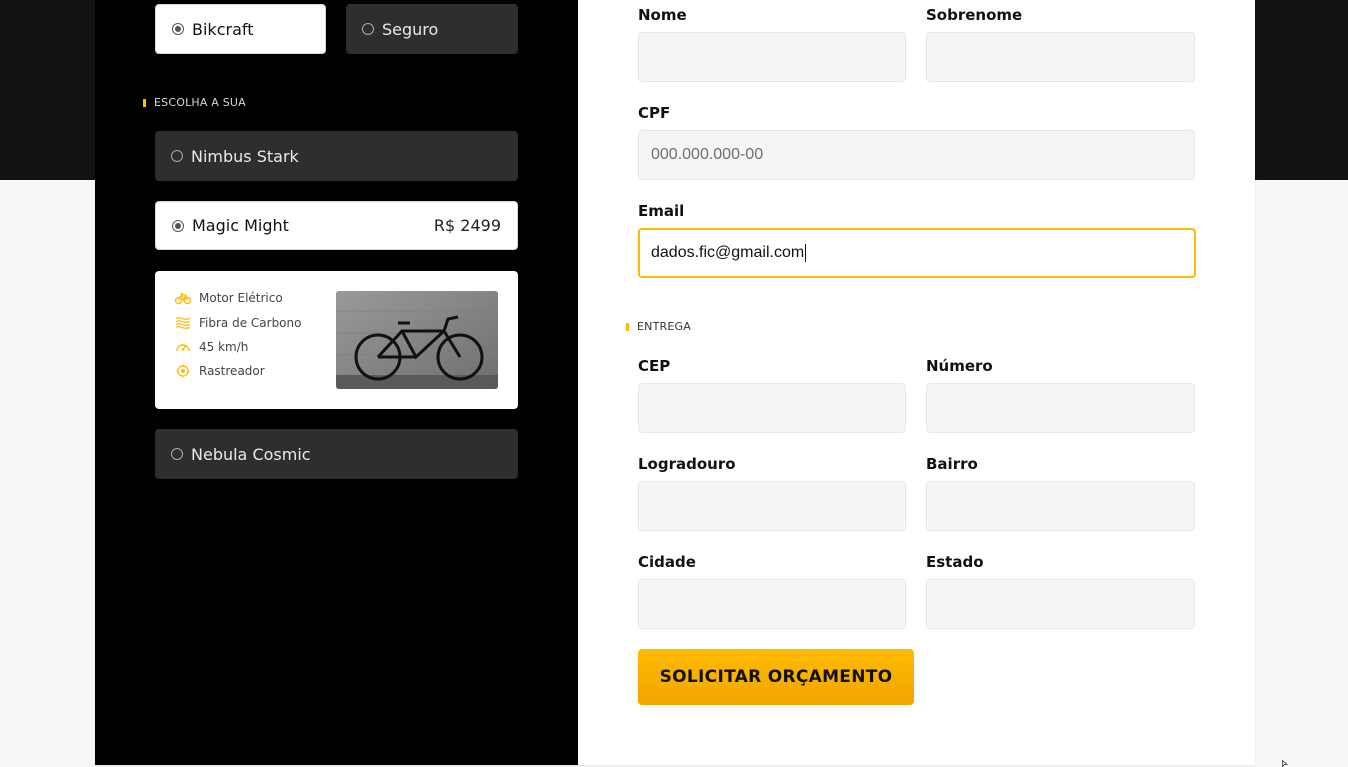  What do you see at coordinates (410, 29) in the screenshot?
I see `option-label: Seguro` at bounding box center [410, 29].